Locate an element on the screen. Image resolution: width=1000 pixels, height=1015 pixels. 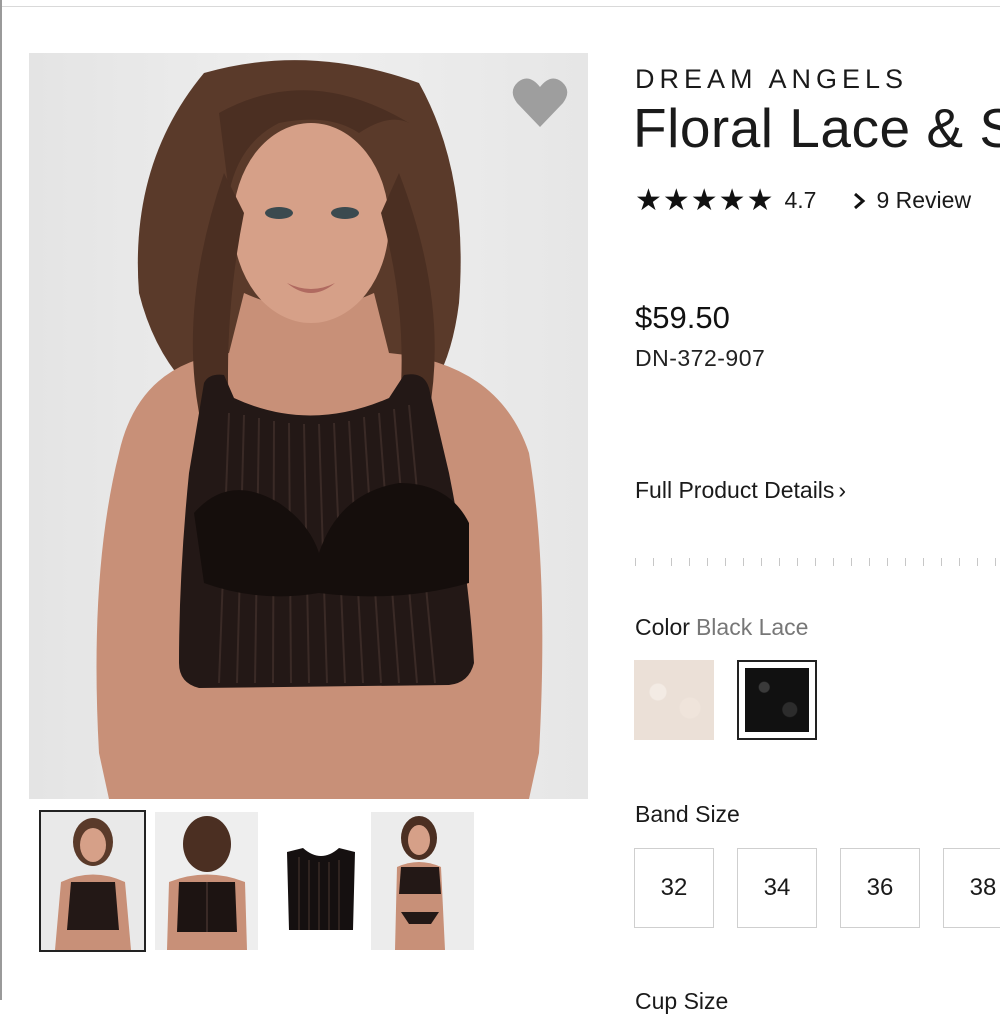
rating-row: ★★★★★ 4.7 9 Review is located at coordinates (803, 200).